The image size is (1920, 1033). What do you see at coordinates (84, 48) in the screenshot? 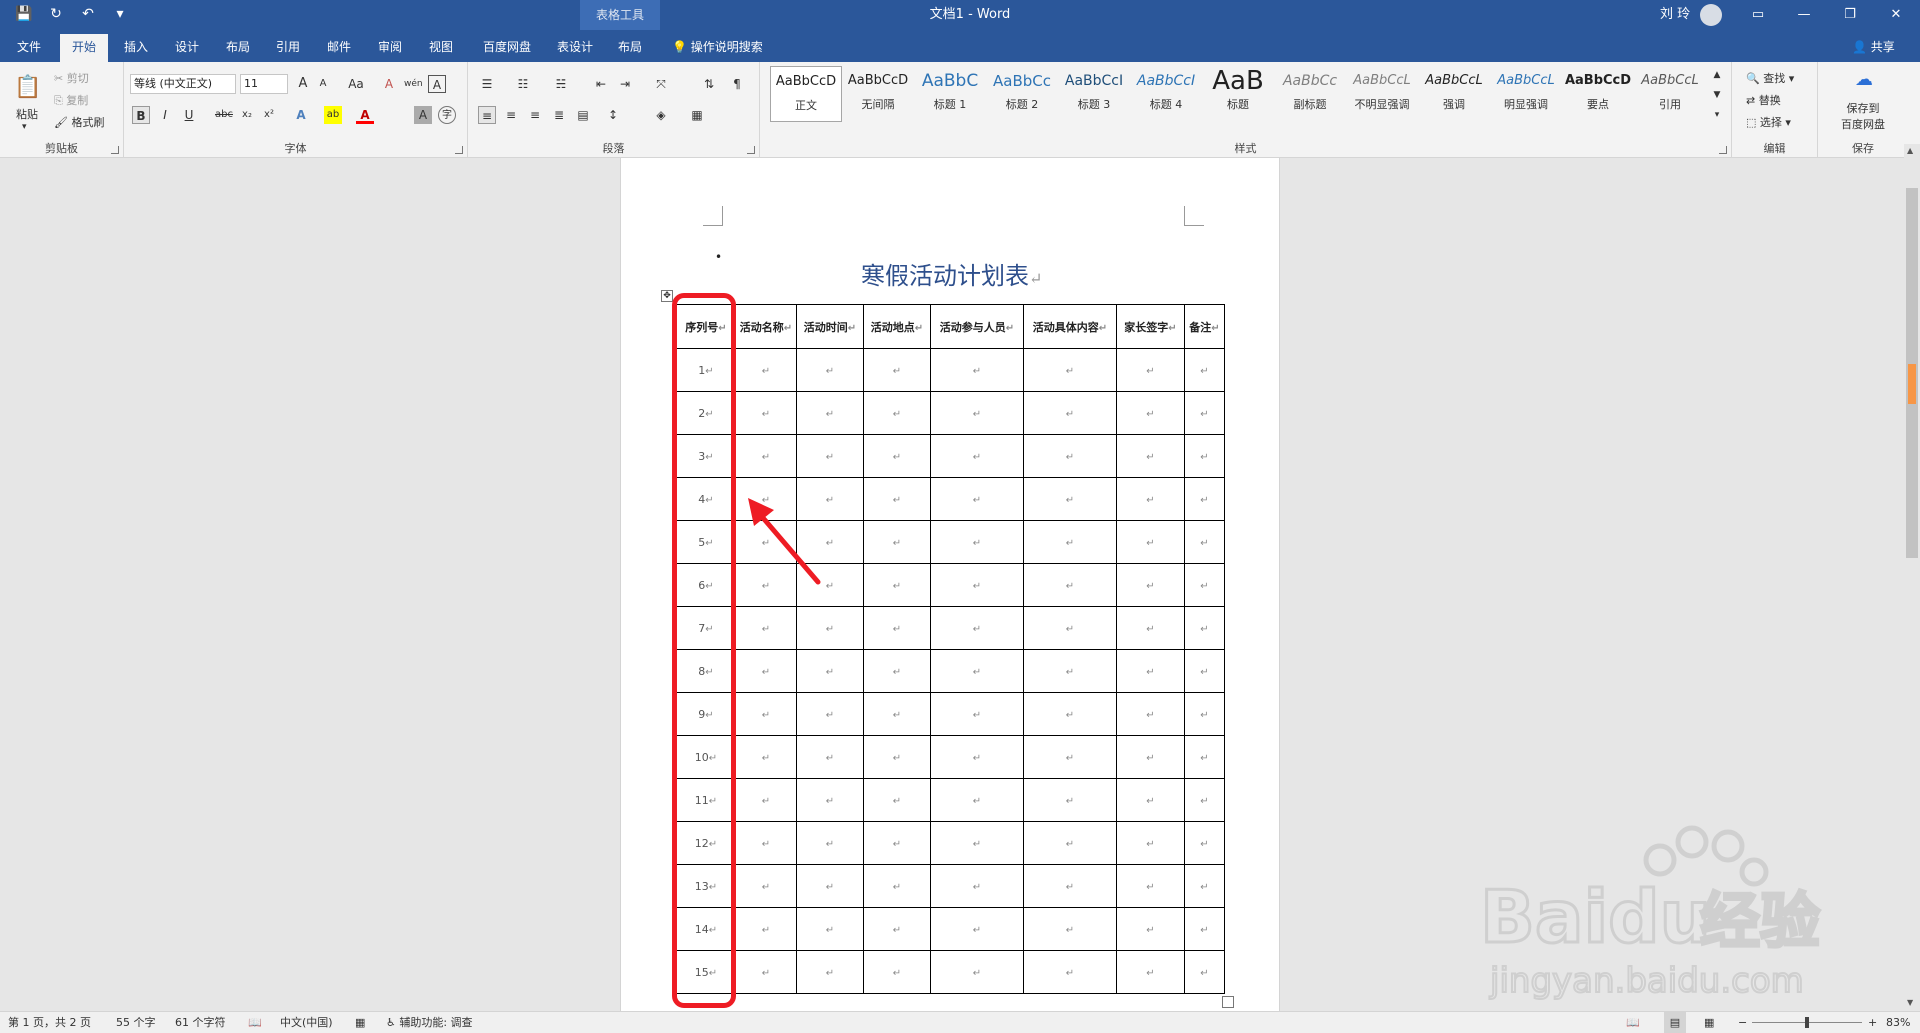
I see `tab-home: 开始` at bounding box center [84, 48].